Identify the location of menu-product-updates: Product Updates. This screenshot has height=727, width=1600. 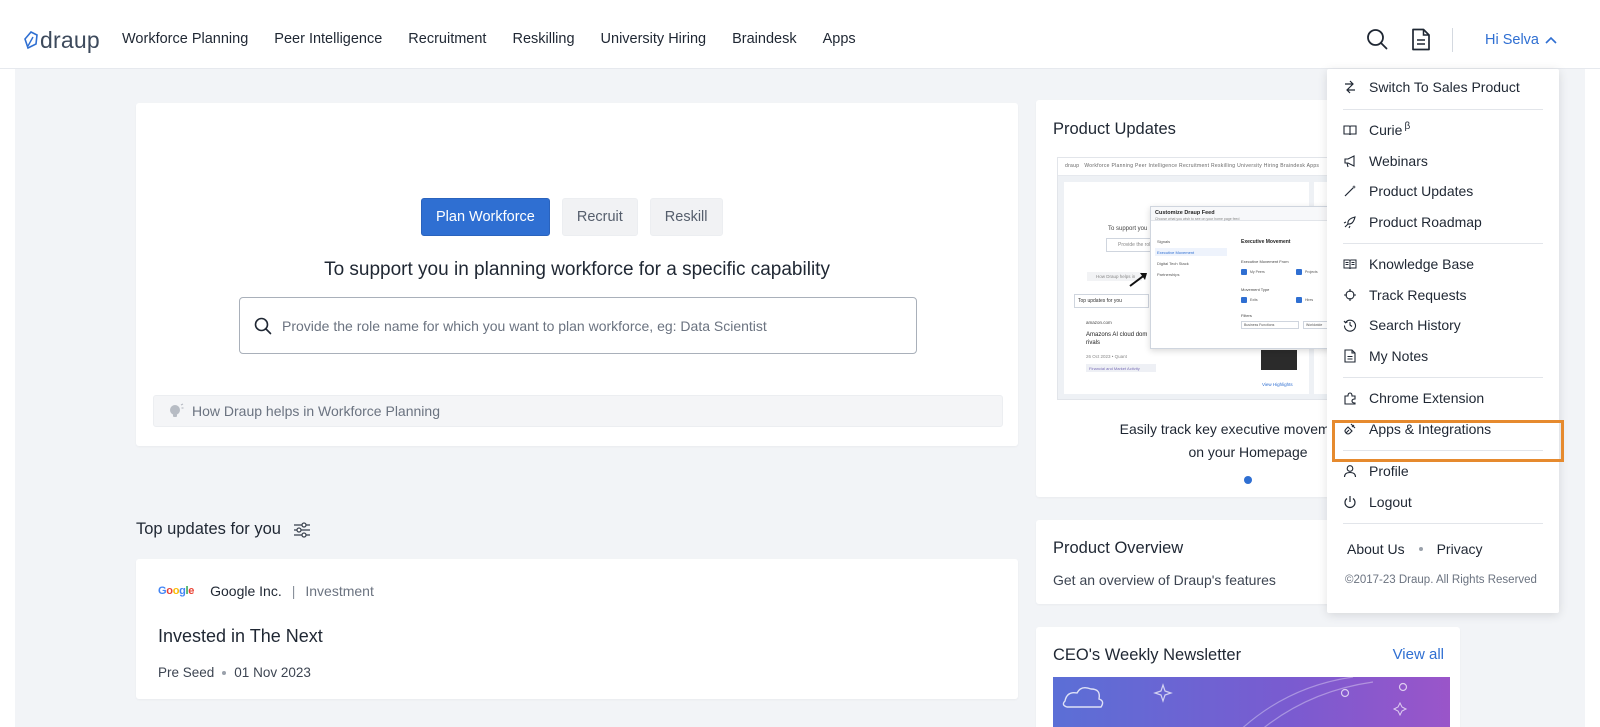
(1408, 191).